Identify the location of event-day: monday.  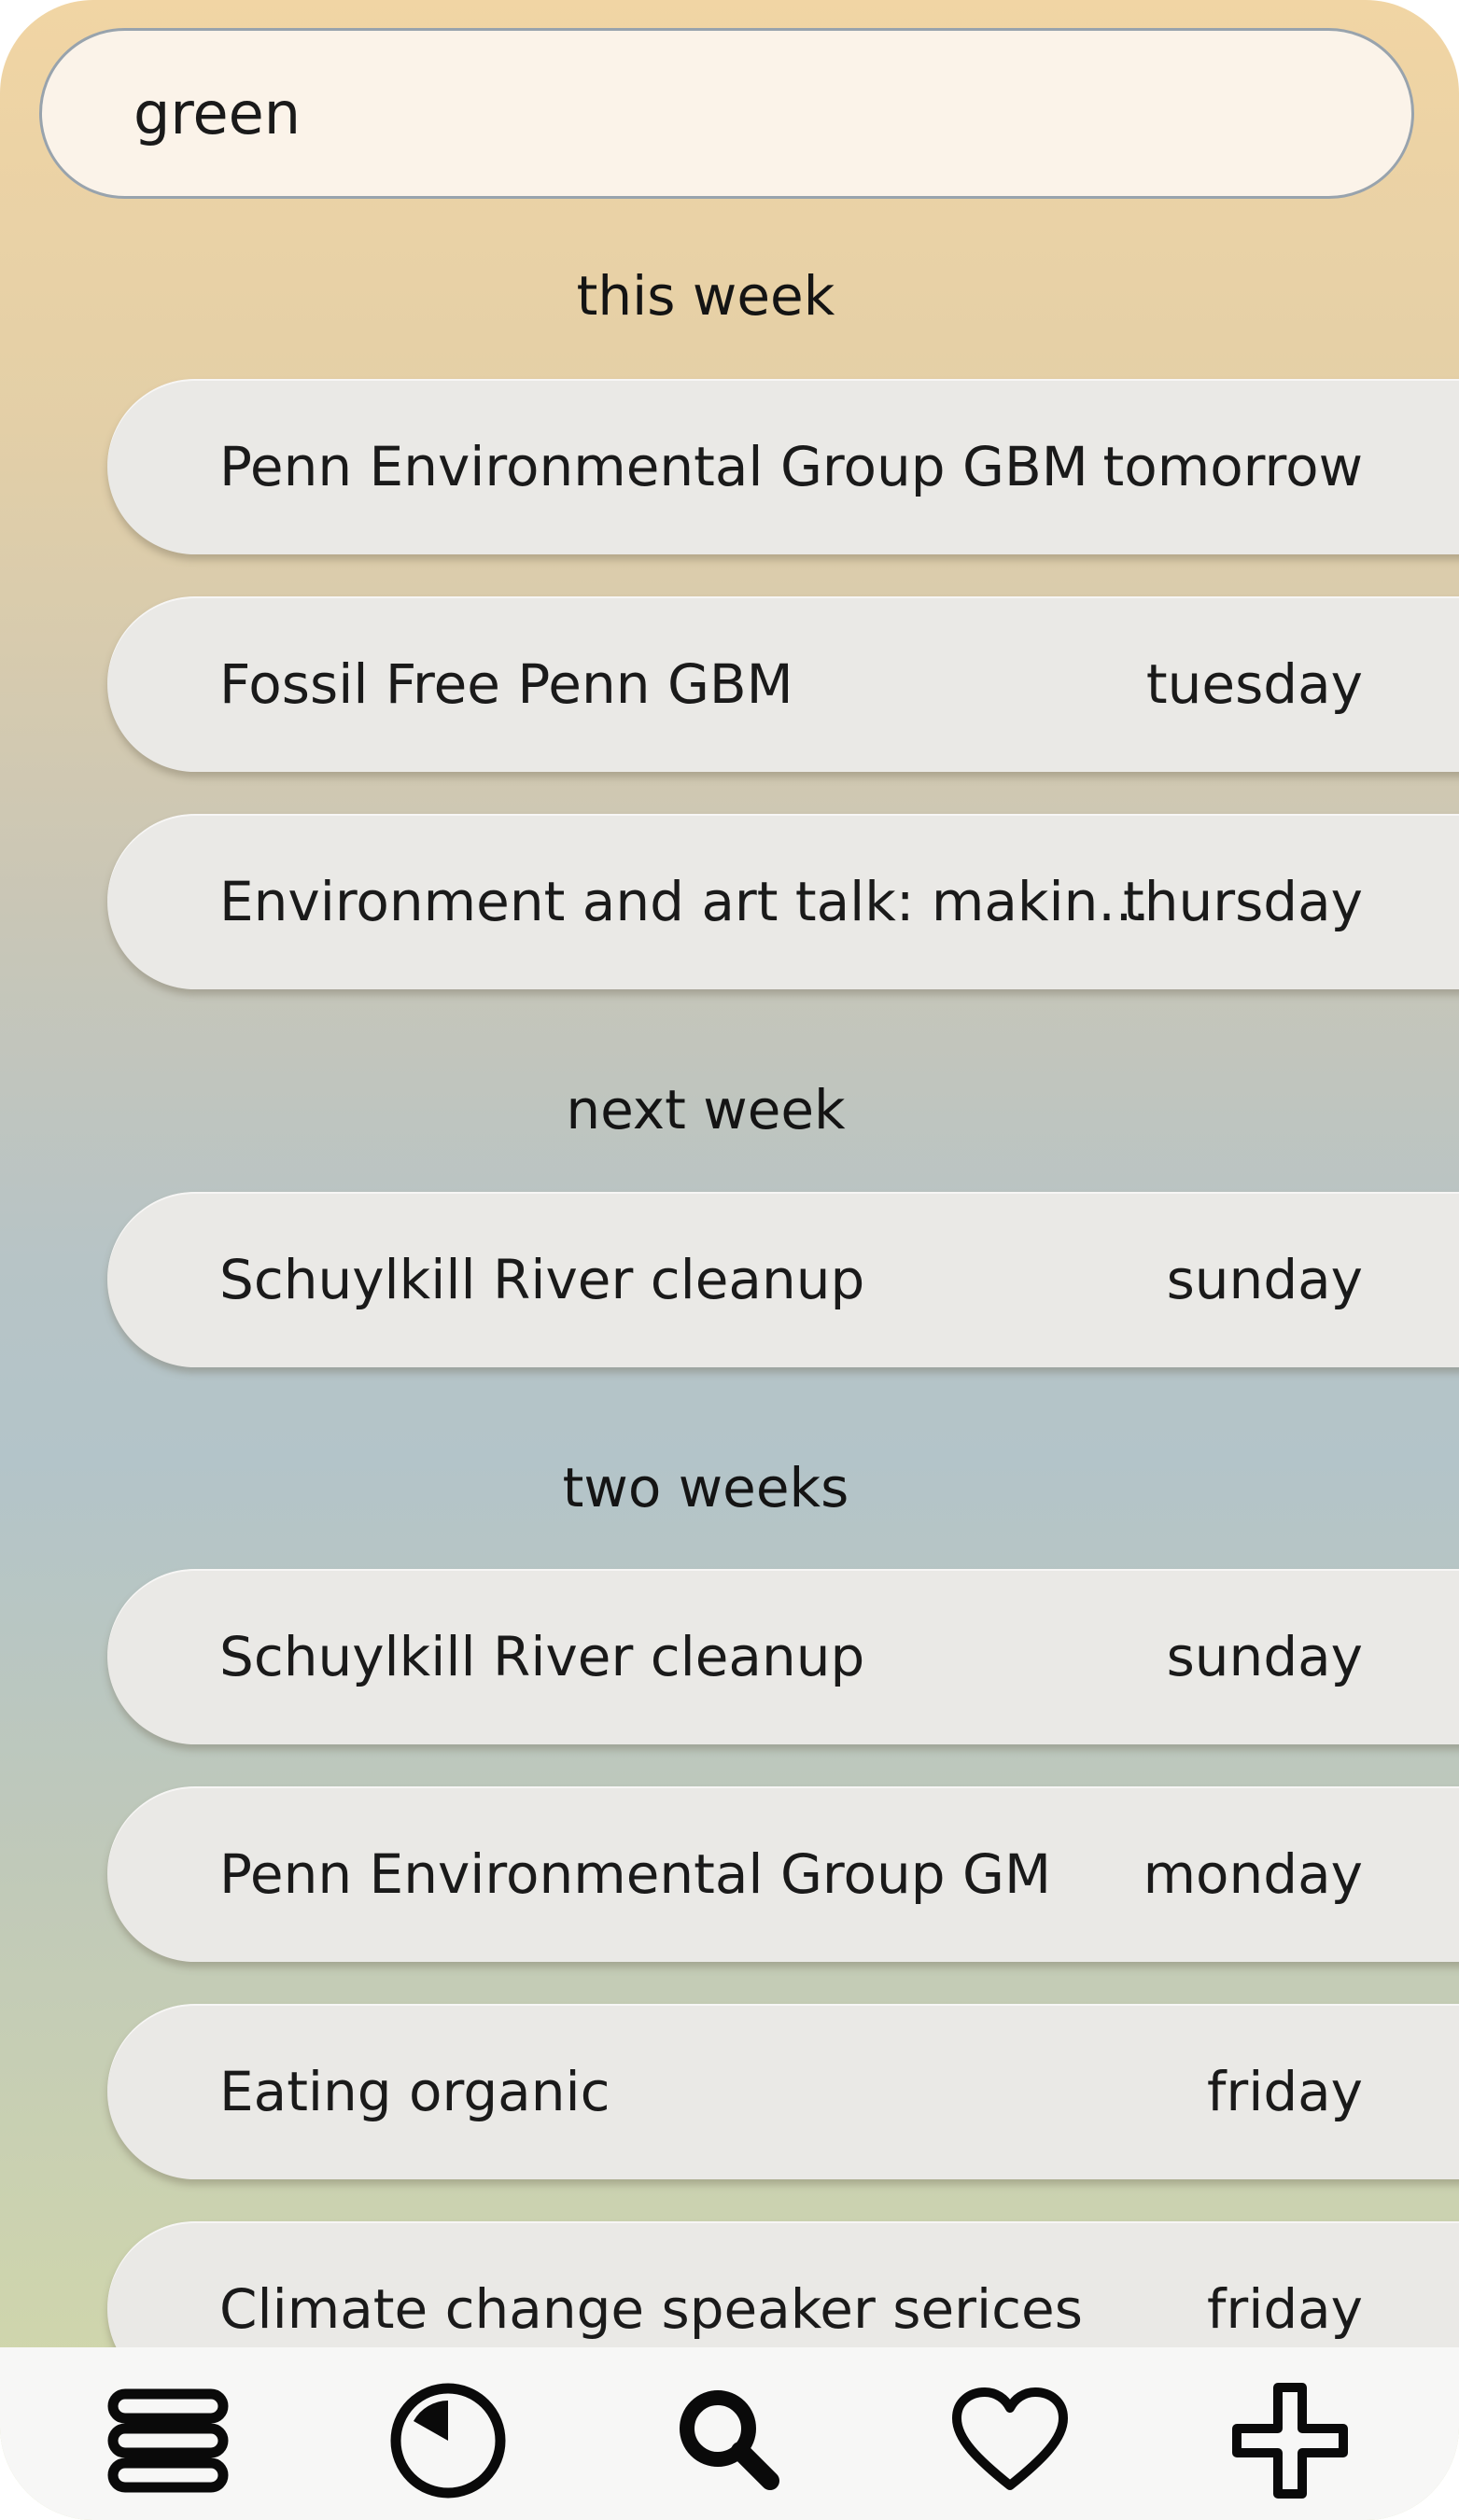
(1253, 1874).